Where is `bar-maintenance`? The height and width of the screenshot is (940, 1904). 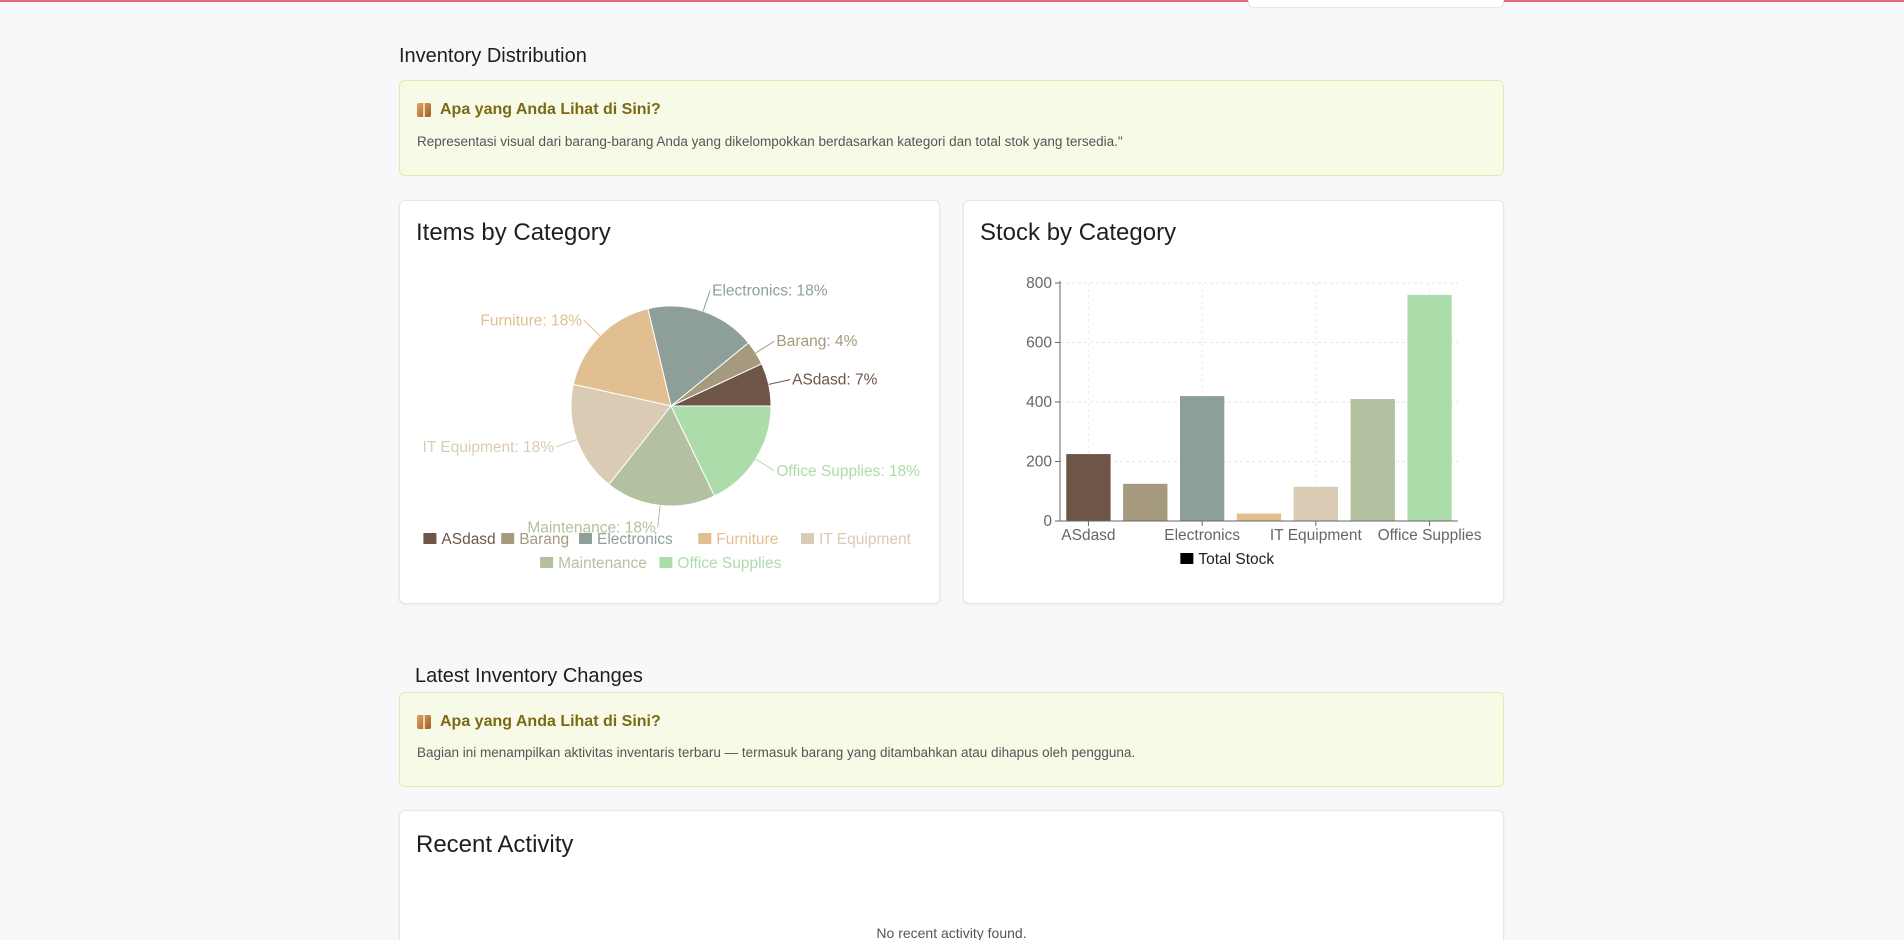 bar-maintenance is located at coordinates (1372, 460).